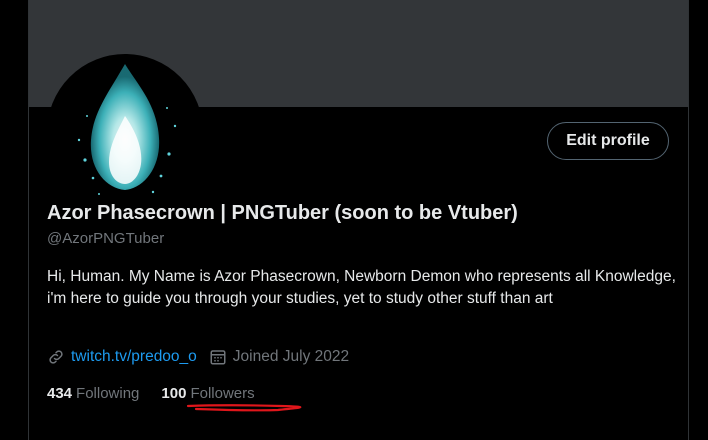 Image resolution: width=708 pixels, height=440 pixels. What do you see at coordinates (125, 132) in the screenshot?
I see `avatar` at bounding box center [125, 132].